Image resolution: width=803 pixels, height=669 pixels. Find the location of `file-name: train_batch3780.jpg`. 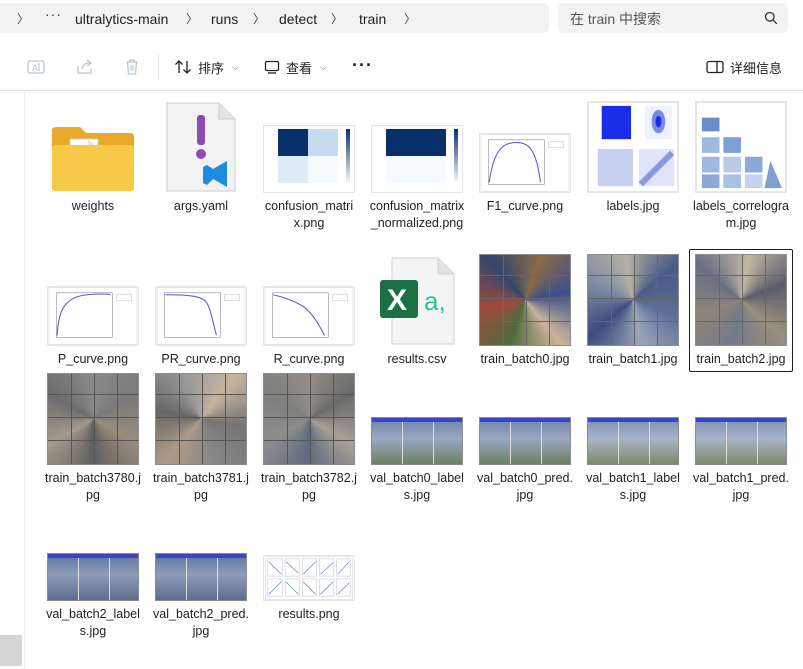

file-name: train_batch3780.jpg is located at coordinates (93, 486).